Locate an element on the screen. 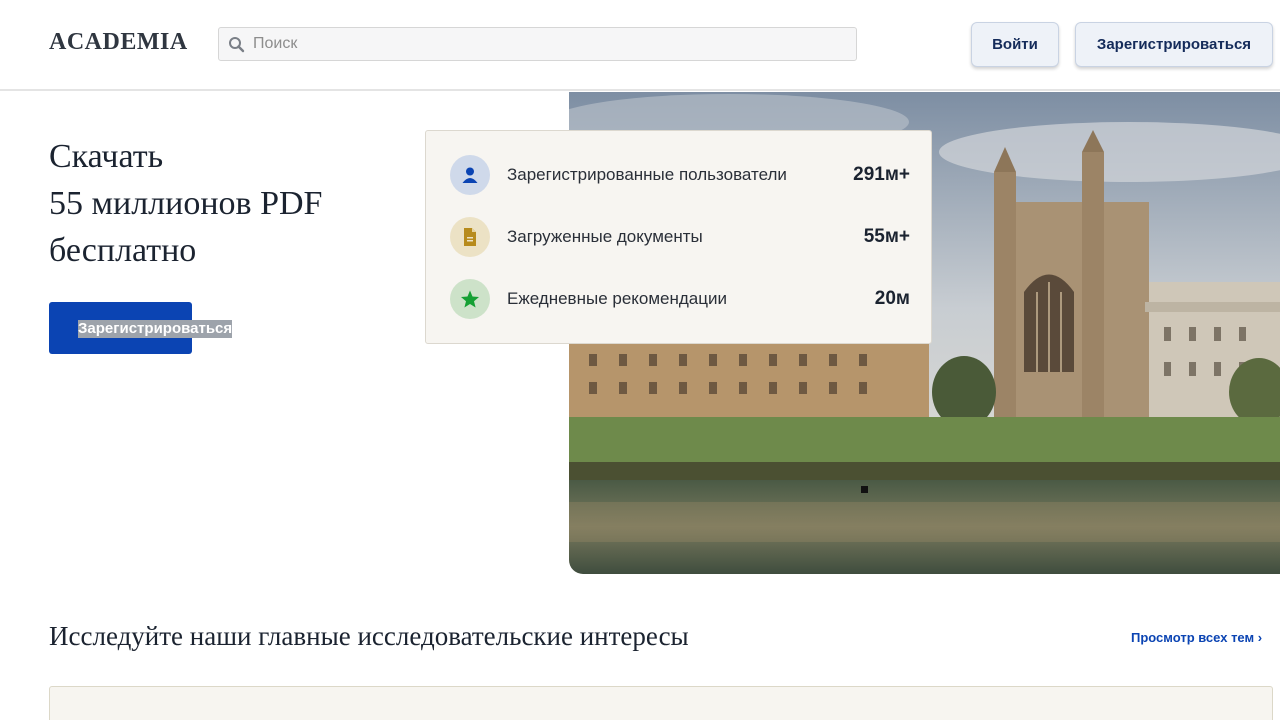 This screenshot has height=720, width=1280. academia-logo: ACADEMIA is located at coordinates (118, 42).